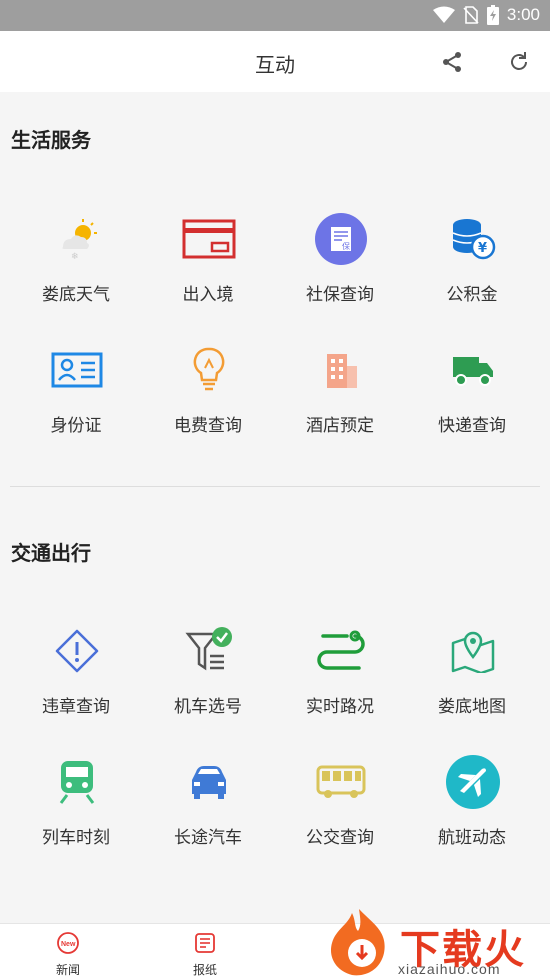  What do you see at coordinates (51, 140) in the screenshot?
I see `section-title-life-services: 生活服务` at bounding box center [51, 140].